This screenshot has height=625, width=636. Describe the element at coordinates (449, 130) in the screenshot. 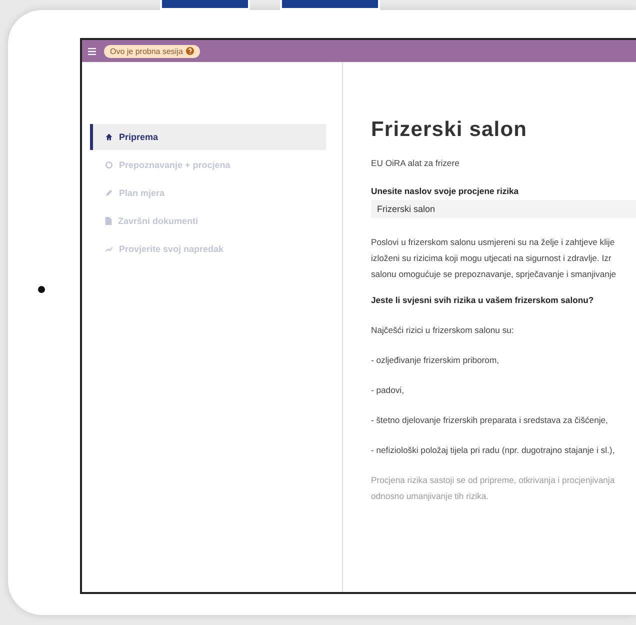

I see `page-title: Frizerski salon` at that location.